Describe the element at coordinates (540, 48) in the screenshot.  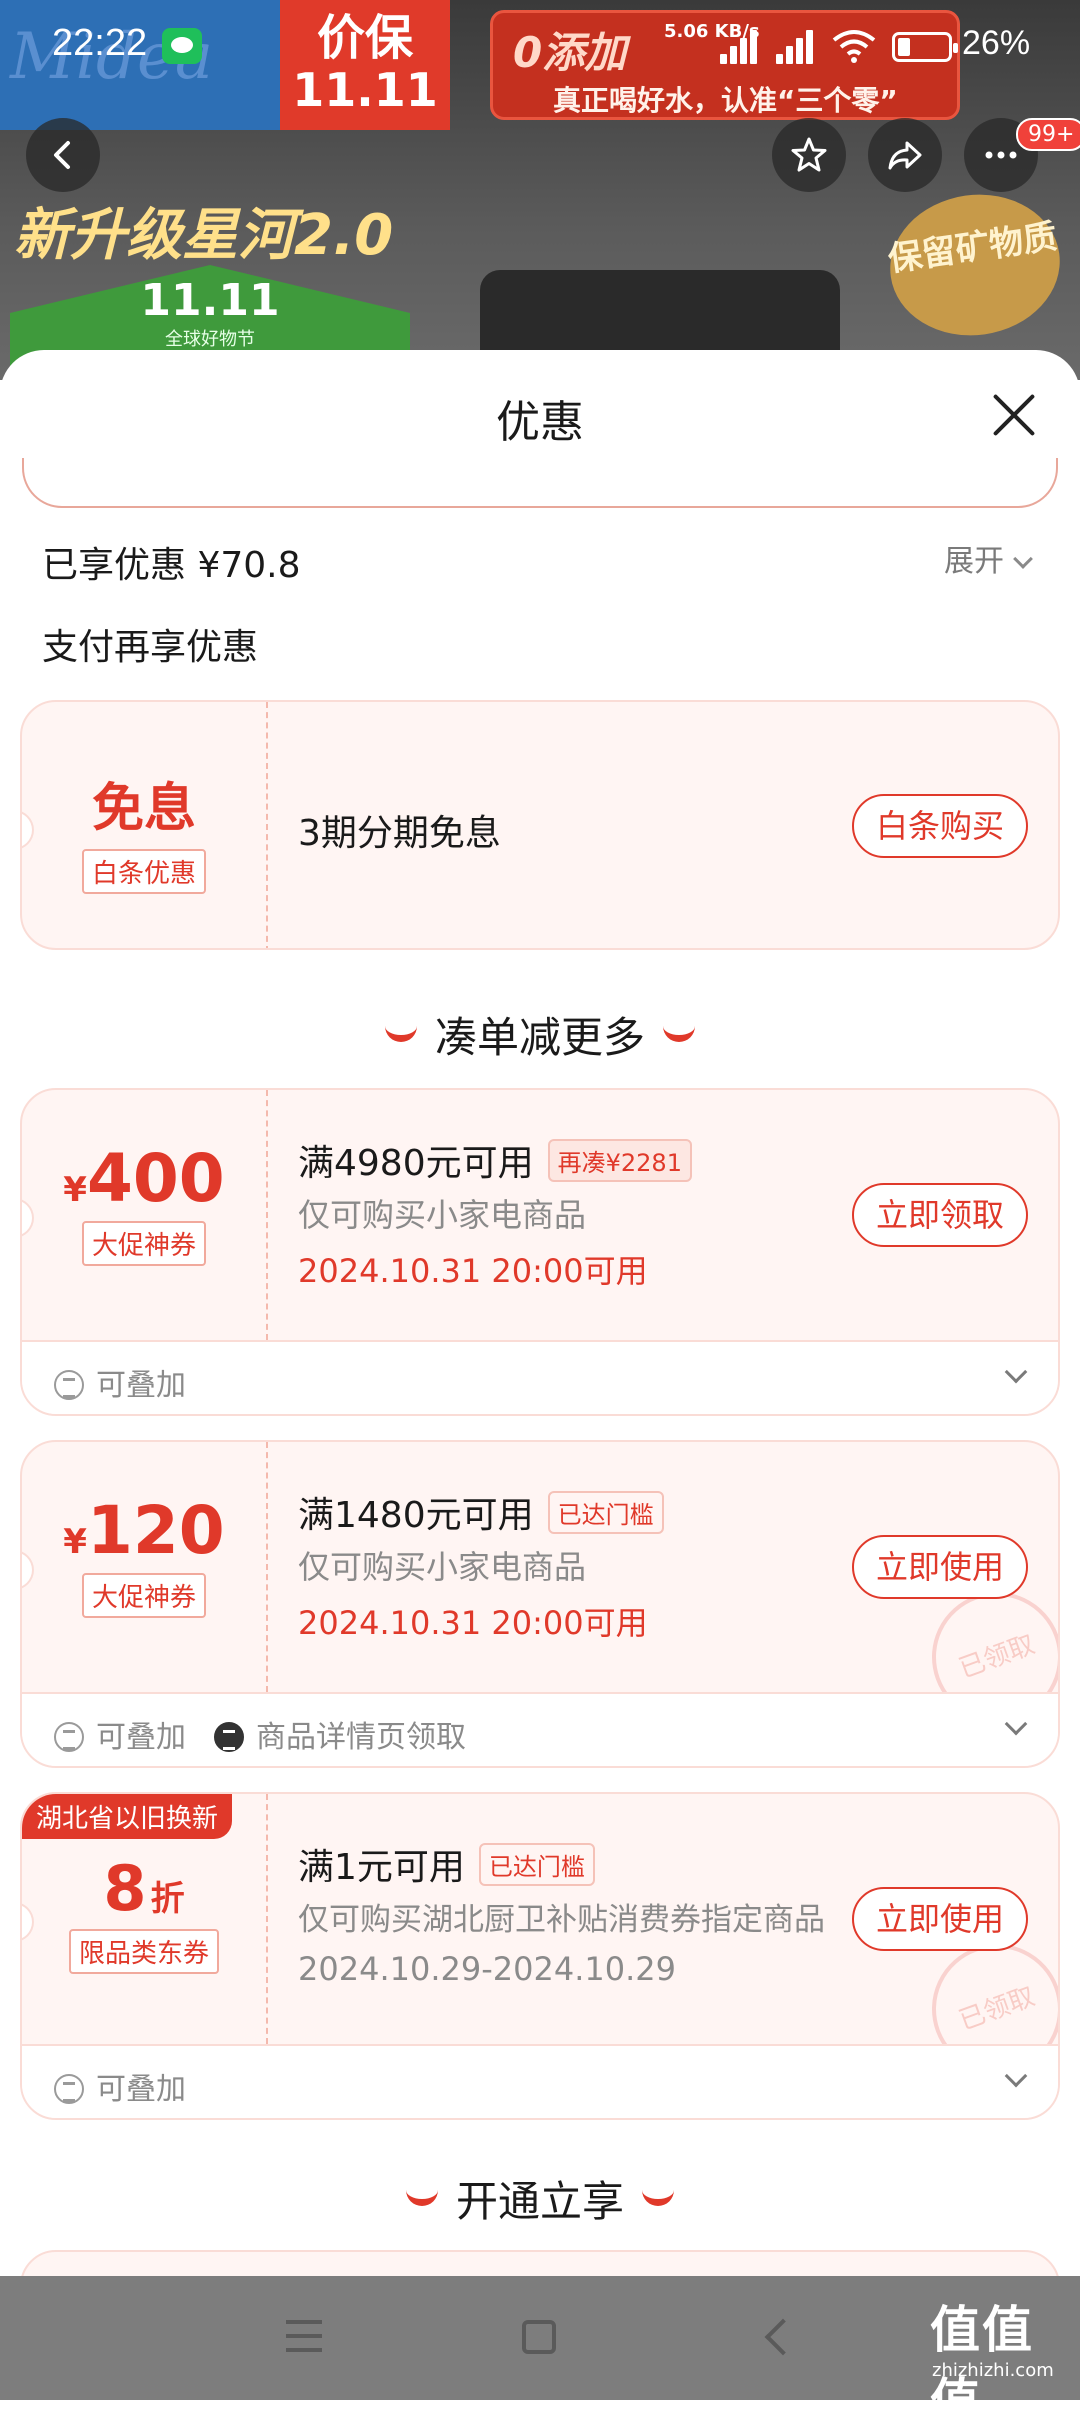
I see `status-bar: 22:22 5.06 KB/s 26%` at that location.